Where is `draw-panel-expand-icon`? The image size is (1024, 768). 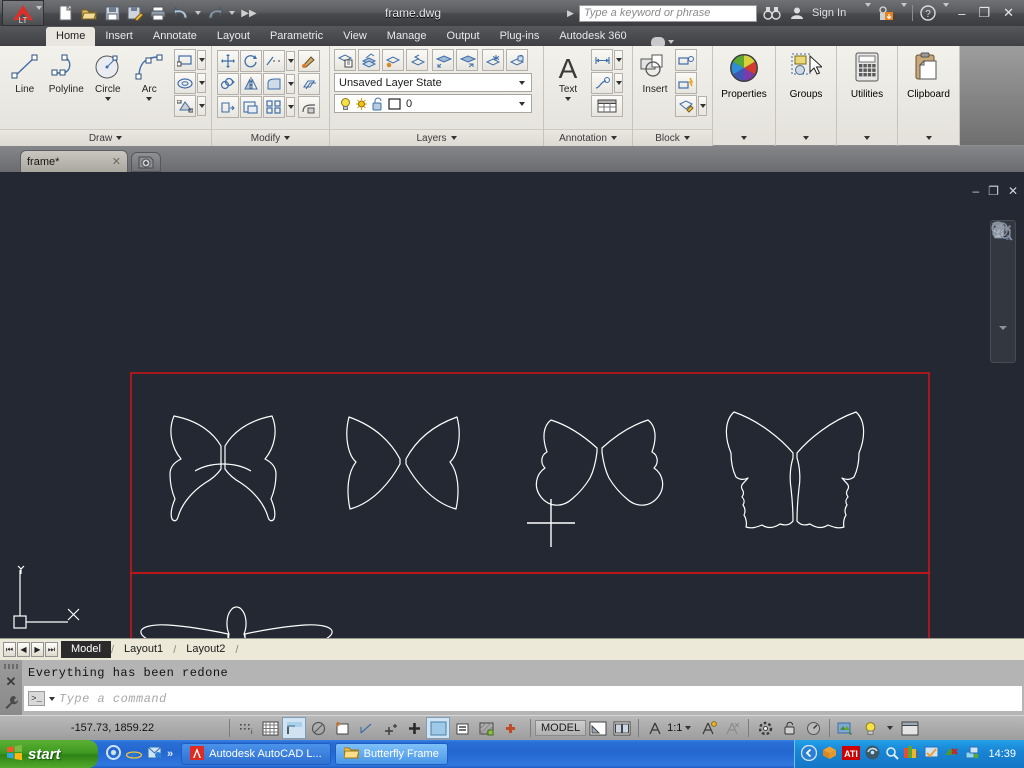
draw-panel-expand-icon is located at coordinates (119, 138).